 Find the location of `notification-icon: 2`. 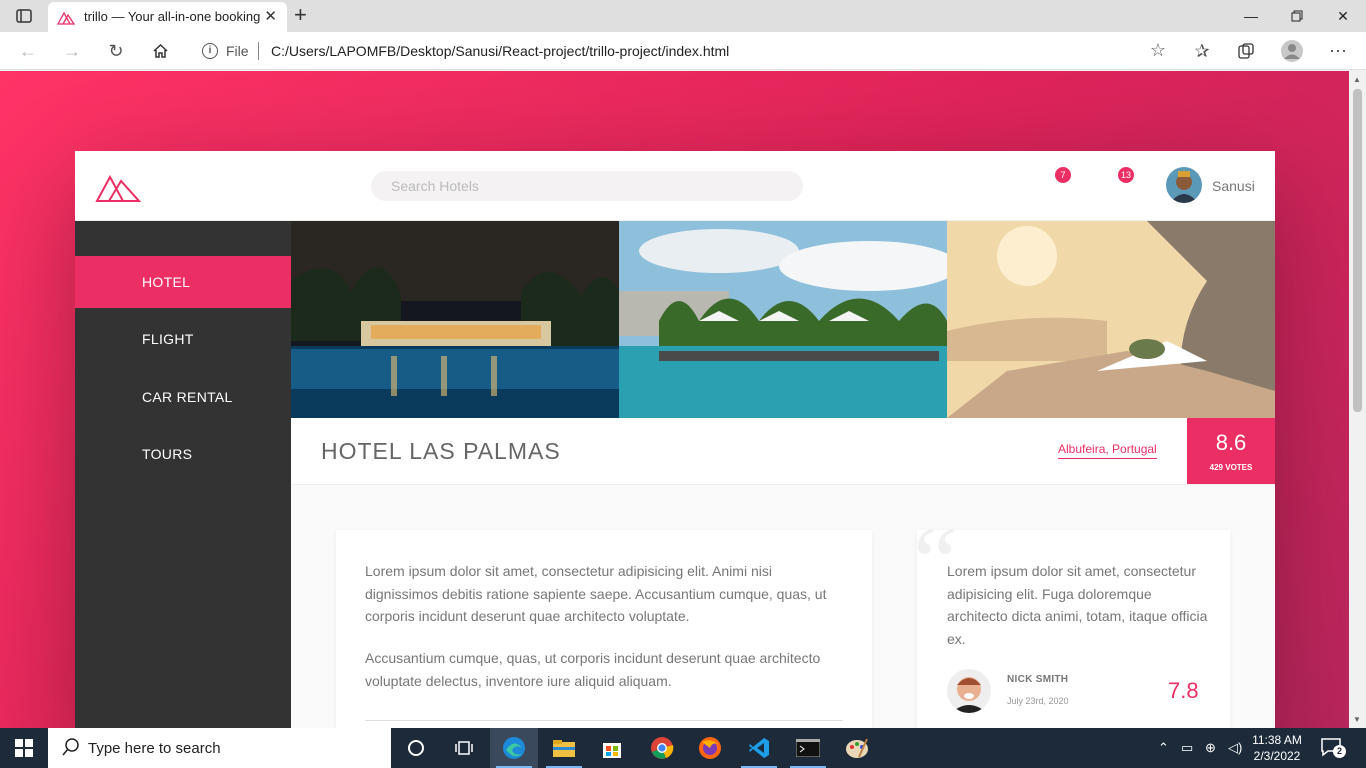

notification-icon: 2 is located at coordinates (1335, 749).